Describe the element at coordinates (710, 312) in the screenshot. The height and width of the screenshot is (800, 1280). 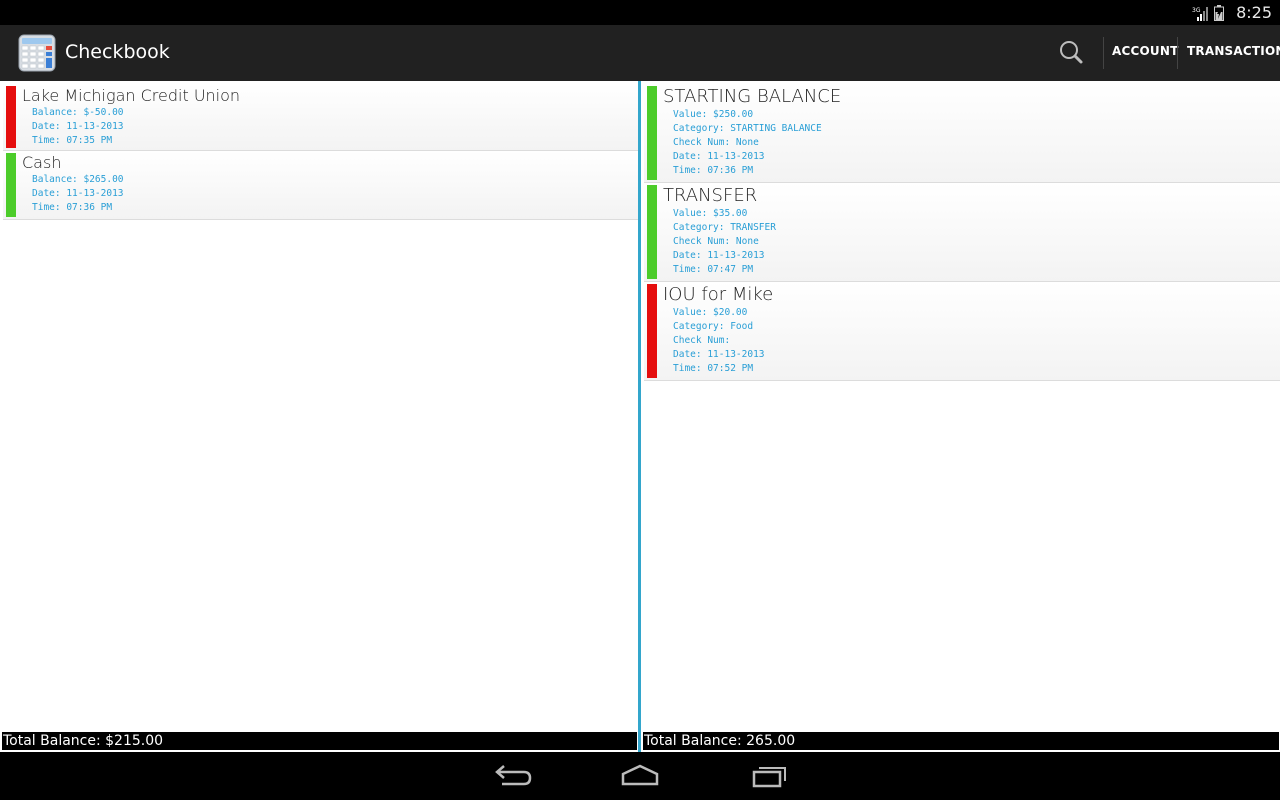
I see `transaction-value: Value: $20.00` at that location.